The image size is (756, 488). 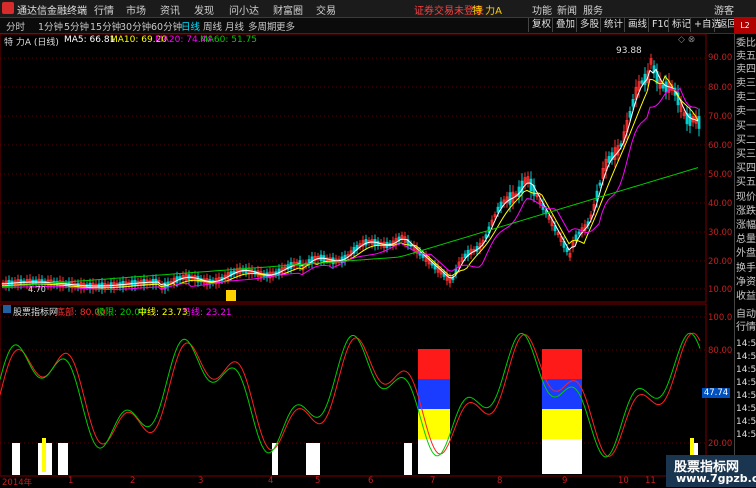 What do you see at coordinates (746, 239) in the screenshot?
I see `side-label: 总量` at bounding box center [746, 239].